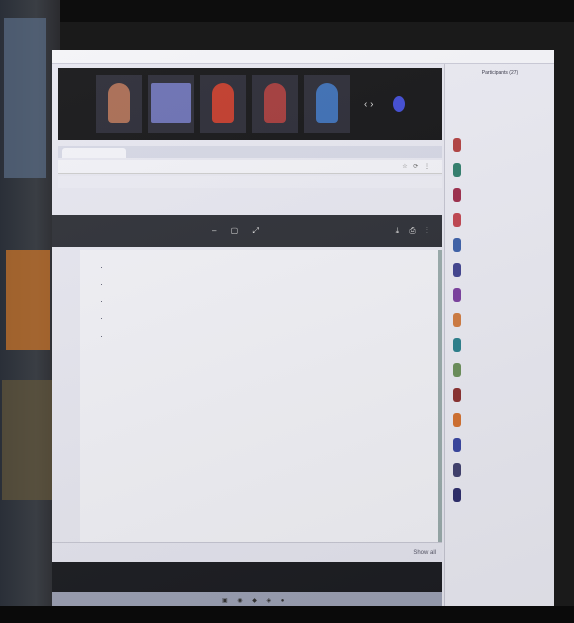  What do you see at coordinates (255, 600) in the screenshot?
I see `taskbar-icons: ▣ ◉ ◆ ◈ ●` at bounding box center [255, 600].